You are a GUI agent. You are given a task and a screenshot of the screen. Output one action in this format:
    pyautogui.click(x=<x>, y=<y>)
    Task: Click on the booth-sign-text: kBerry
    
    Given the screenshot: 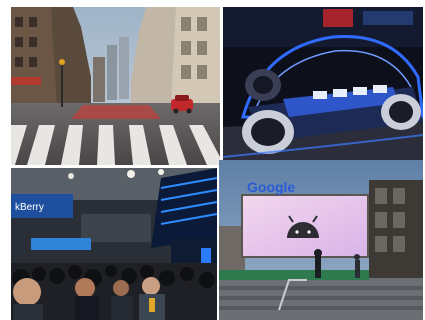 What is the action you would take?
    pyautogui.click(x=29, y=207)
    